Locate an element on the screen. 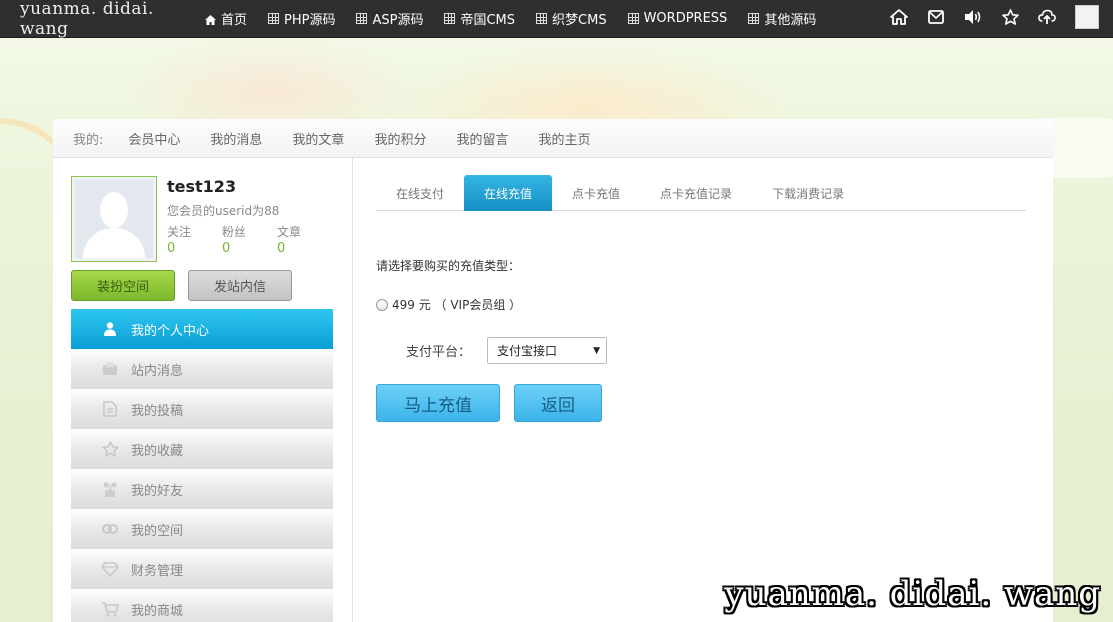  payment-platform-select: 支付宝接口 ▼ is located at coordinates (547, 350).